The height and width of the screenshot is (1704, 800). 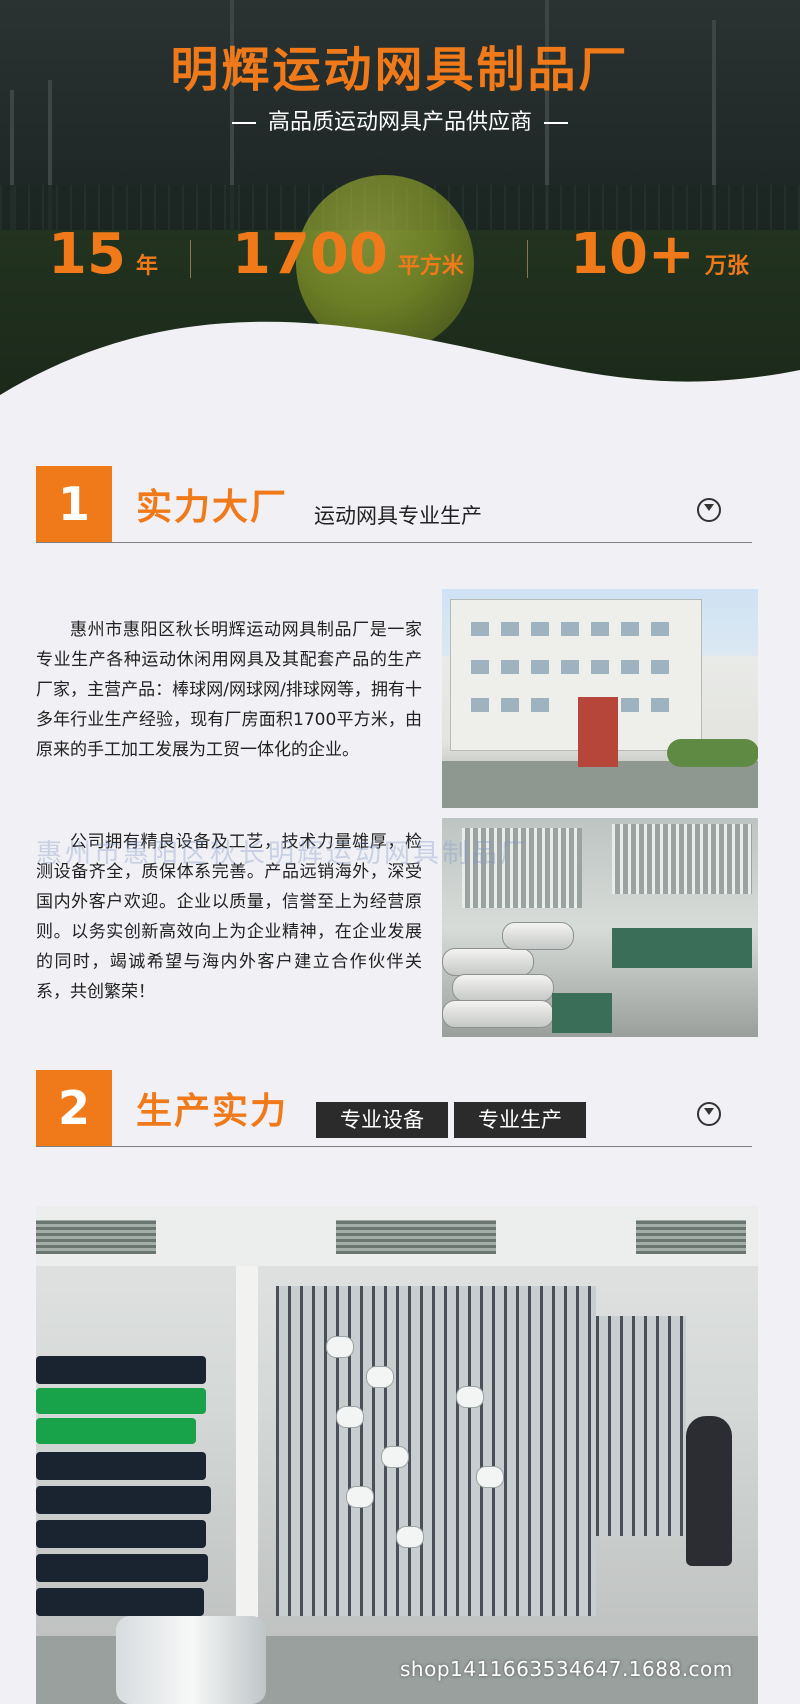 I want to click on yarn-roll, so click(x=191, y=1660).